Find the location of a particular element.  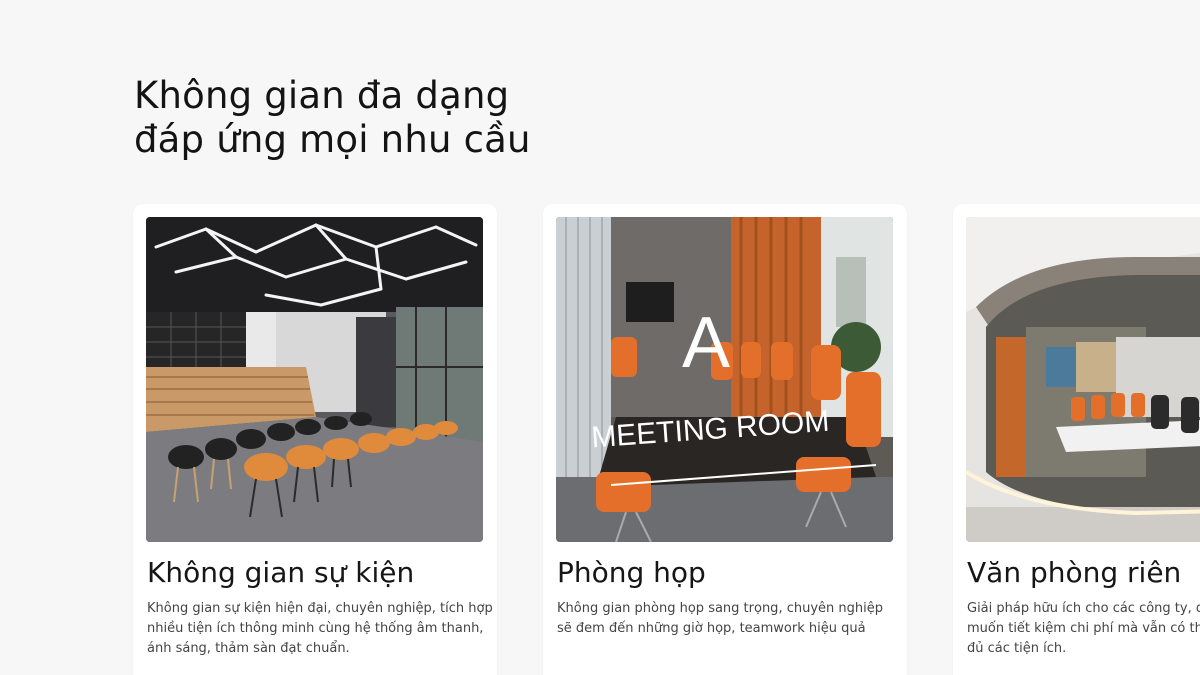

headline-line-2: đáp ứng mọi nhu cầu is located at coordinates (332, 139).